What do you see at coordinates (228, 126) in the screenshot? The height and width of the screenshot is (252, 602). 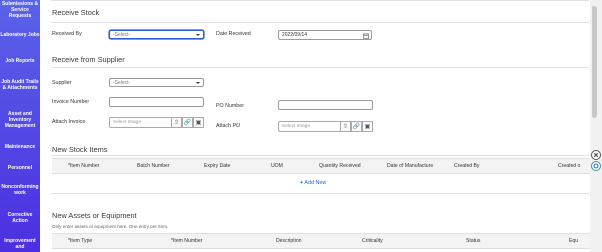 I see `attach-po-label: Attach PO` at bounding box center [228, 126].